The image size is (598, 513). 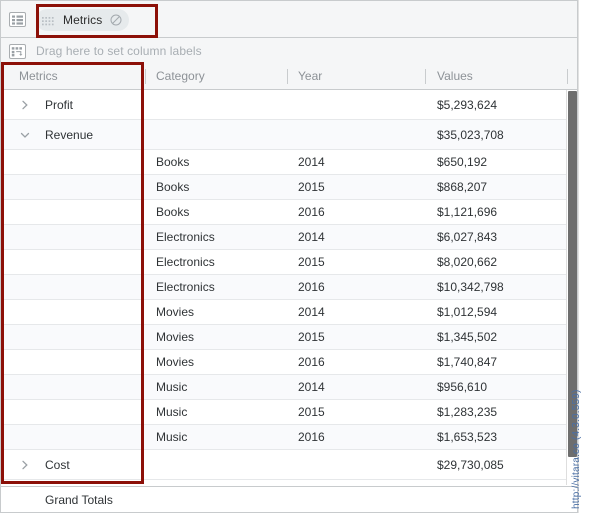 I want to click on table-row: Movies 2014 $1,012,594, so click(x=289, y=312).